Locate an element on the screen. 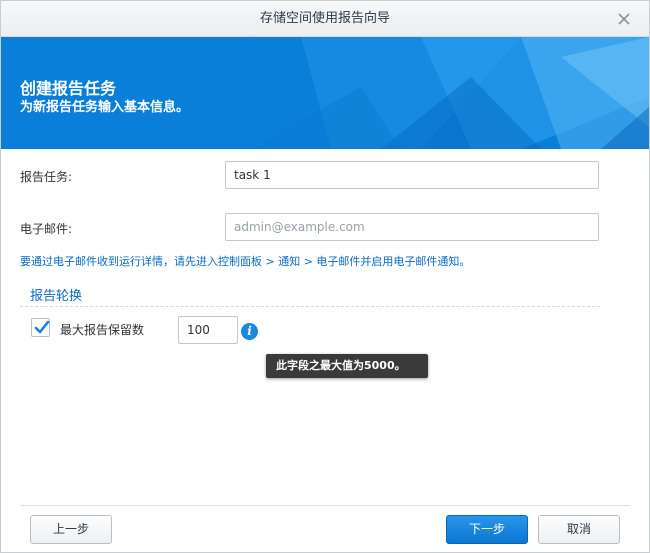 Image resolution: width=650 pixels, height=553 pixels. footer-divider is located at coordinates (325, 505).